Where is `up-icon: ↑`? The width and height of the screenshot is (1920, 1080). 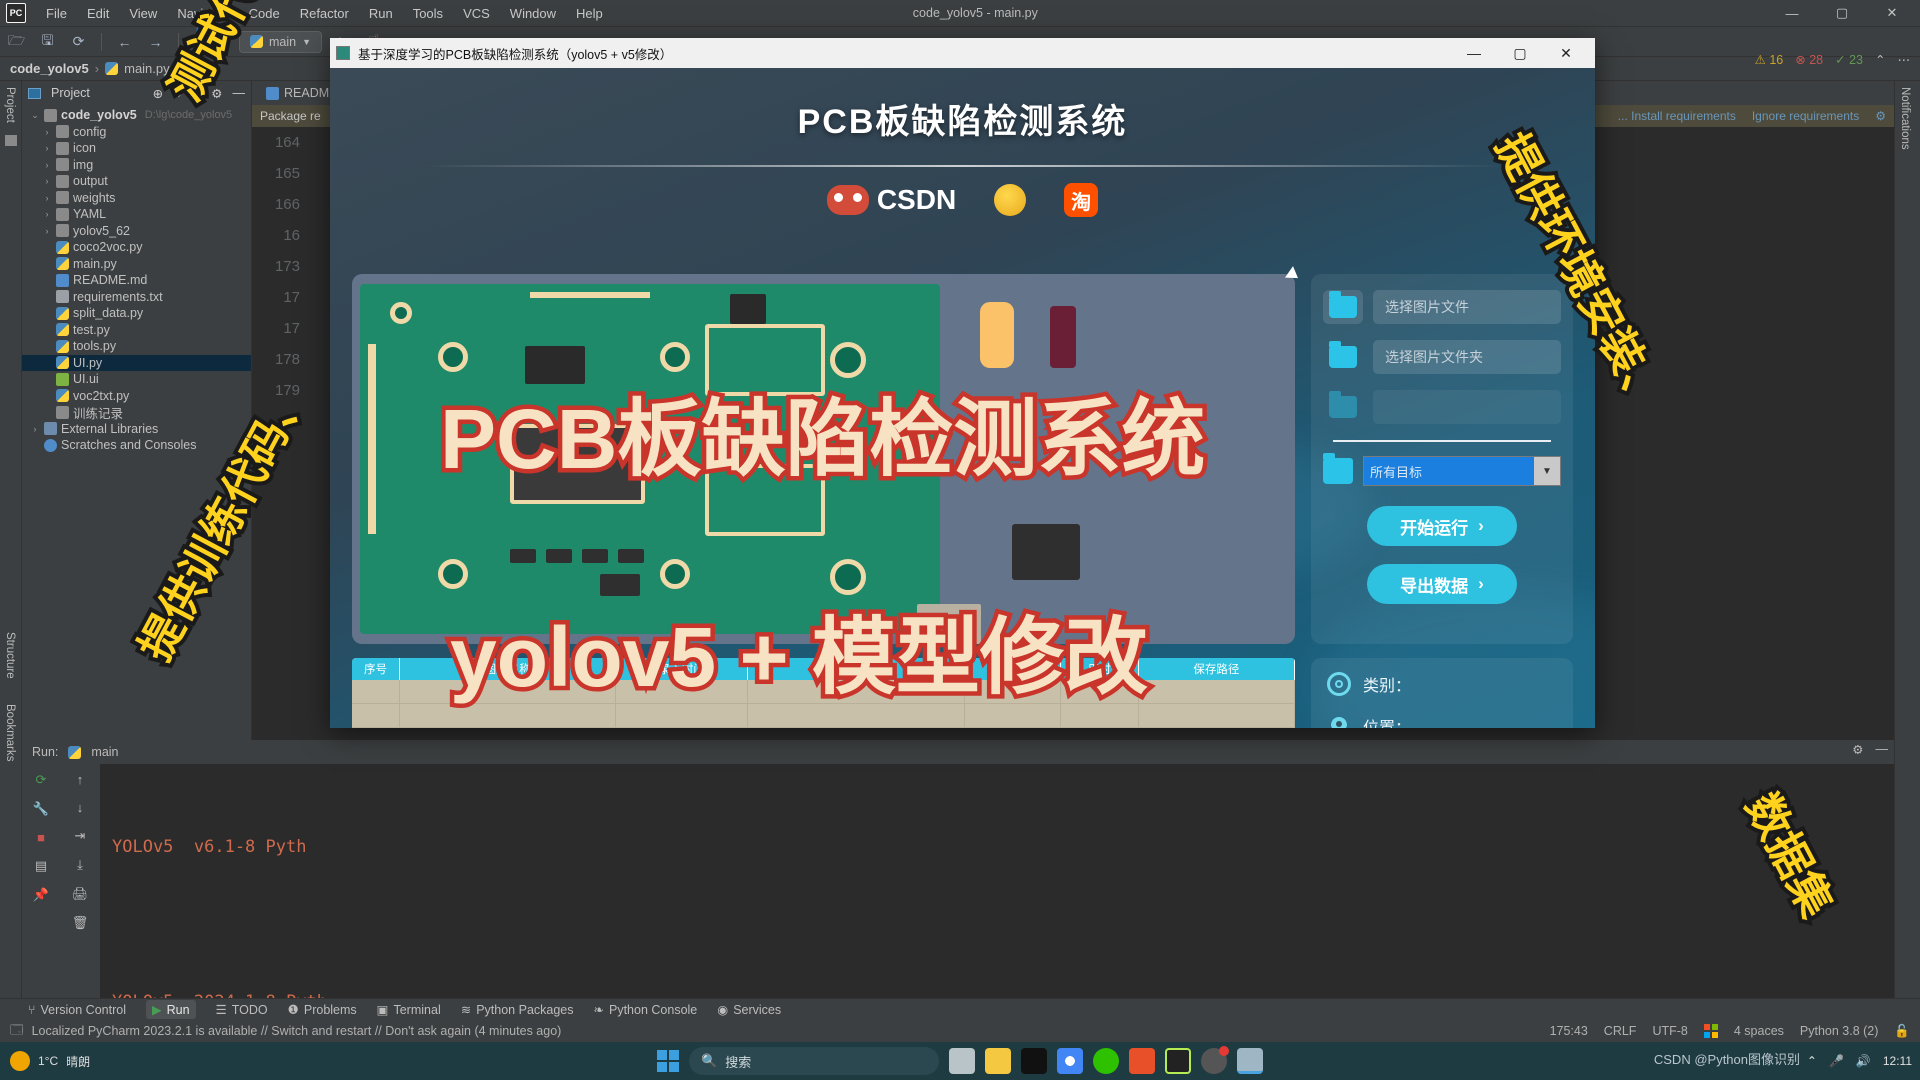
up-icon: ↑ is located at coordinates (80, 779).